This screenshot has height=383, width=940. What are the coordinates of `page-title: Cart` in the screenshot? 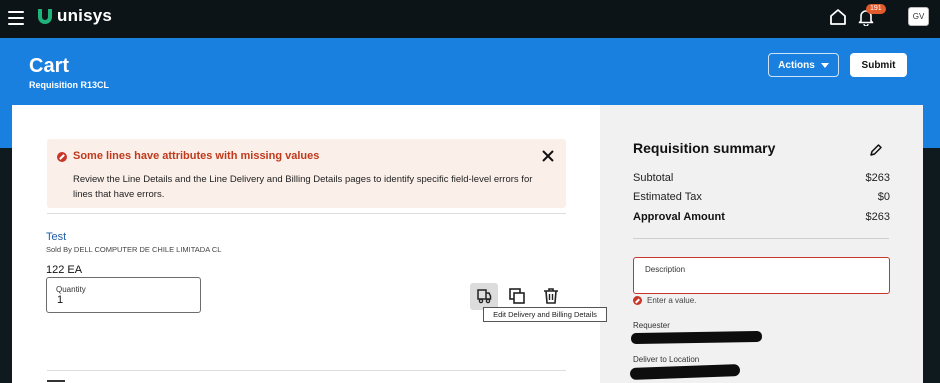 It's located at (49, 66).